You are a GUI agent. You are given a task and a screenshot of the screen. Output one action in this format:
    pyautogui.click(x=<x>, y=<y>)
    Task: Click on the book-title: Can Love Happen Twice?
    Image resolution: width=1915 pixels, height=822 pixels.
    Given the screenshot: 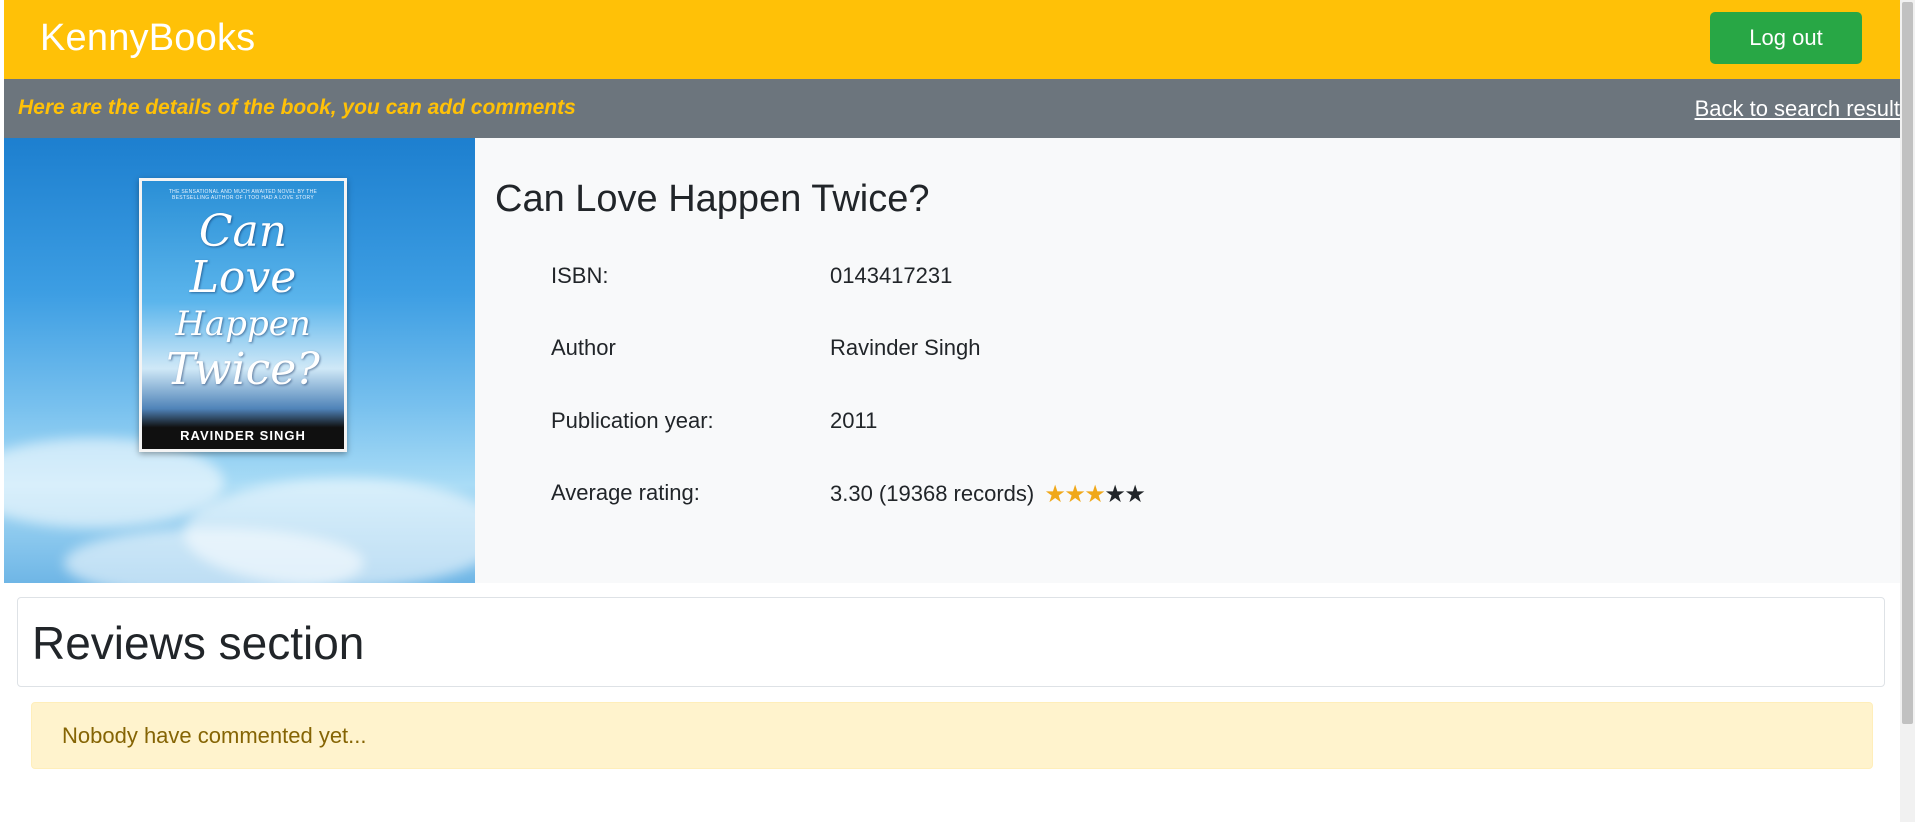 What is the action you would take?
    pyautogui.click(x=712, y=199)
    